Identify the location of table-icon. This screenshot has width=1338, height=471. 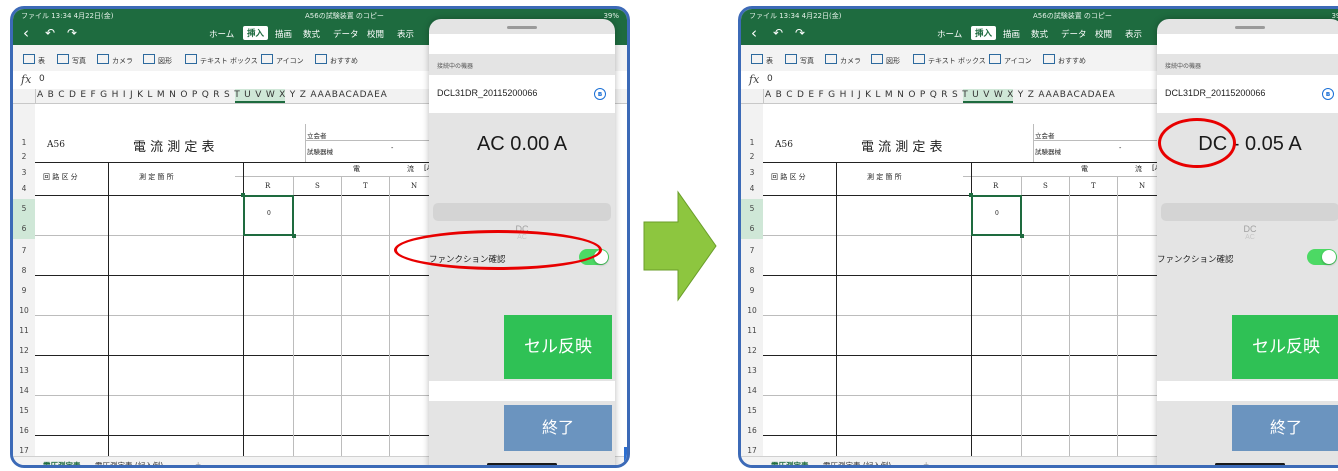
(29, 59).